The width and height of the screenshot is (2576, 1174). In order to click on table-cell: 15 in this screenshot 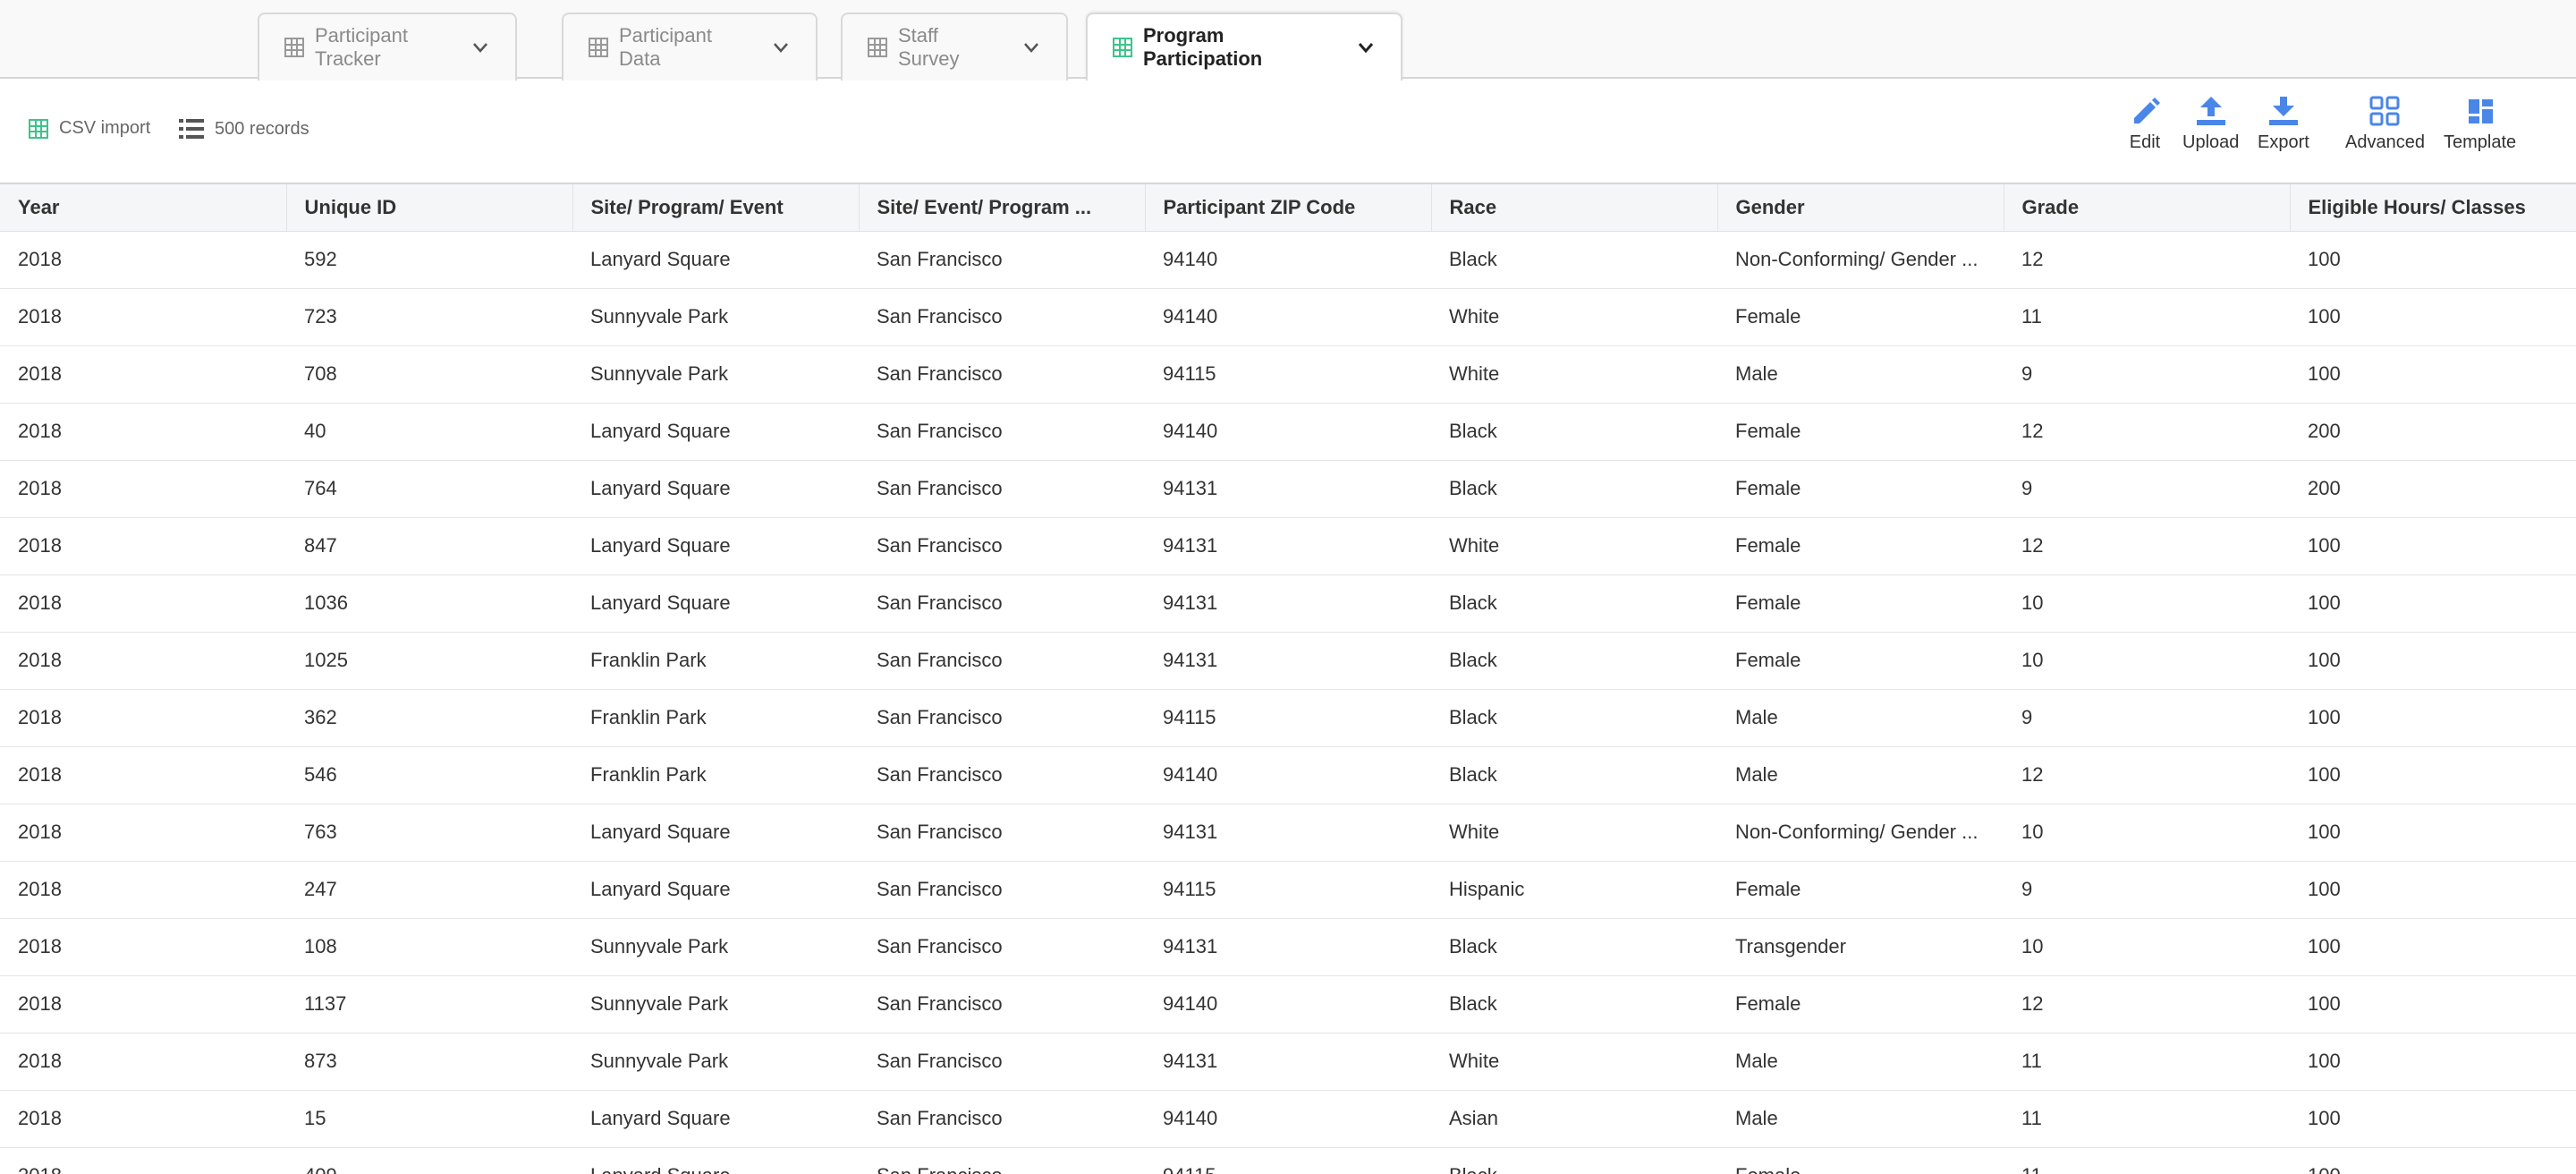, I will do `click(429, 1118)`.